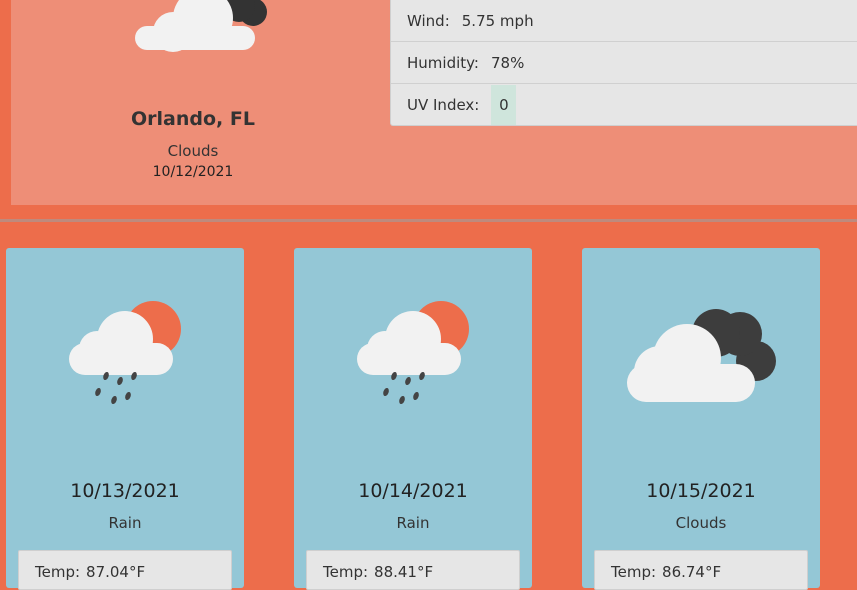 The height and width of the screenshot is (590, 857). Describe the element at coordinates (428, 220) in the screenshot. I see `section-divider` at that location.